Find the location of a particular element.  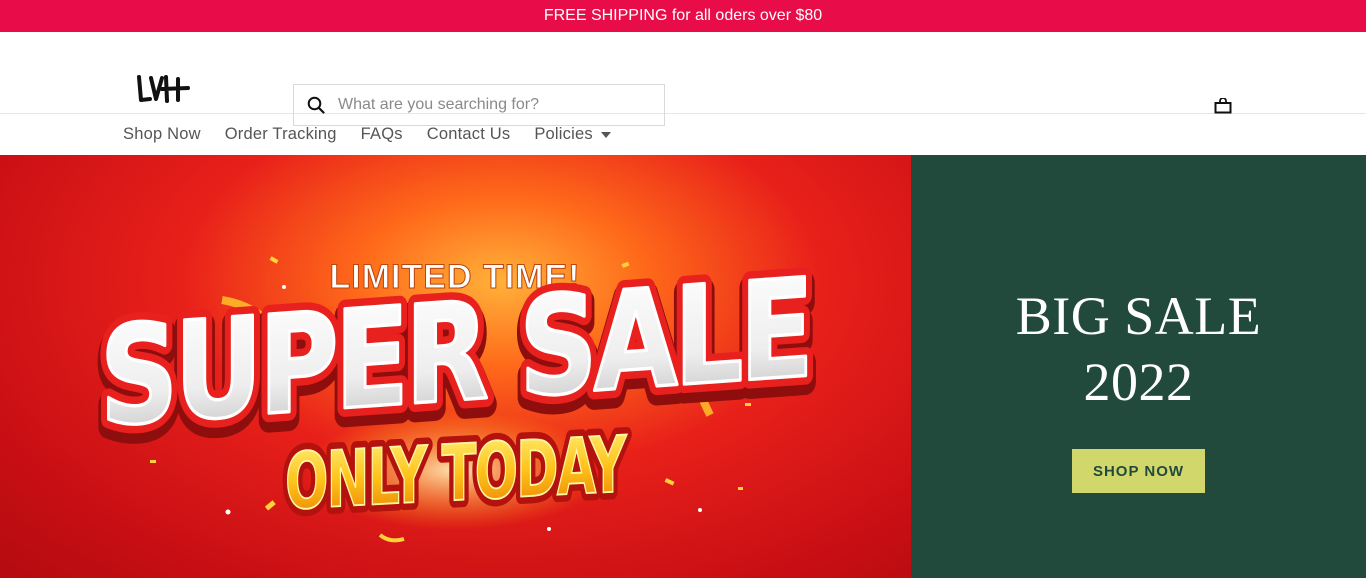

nav-item-label: FAQs is located at coordinates (381, 134).